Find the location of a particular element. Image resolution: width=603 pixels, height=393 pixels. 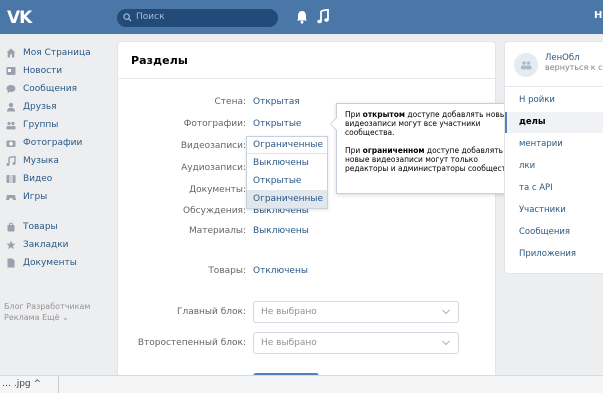

menu-item-documents: Документы is located at coordinates (59, 263).